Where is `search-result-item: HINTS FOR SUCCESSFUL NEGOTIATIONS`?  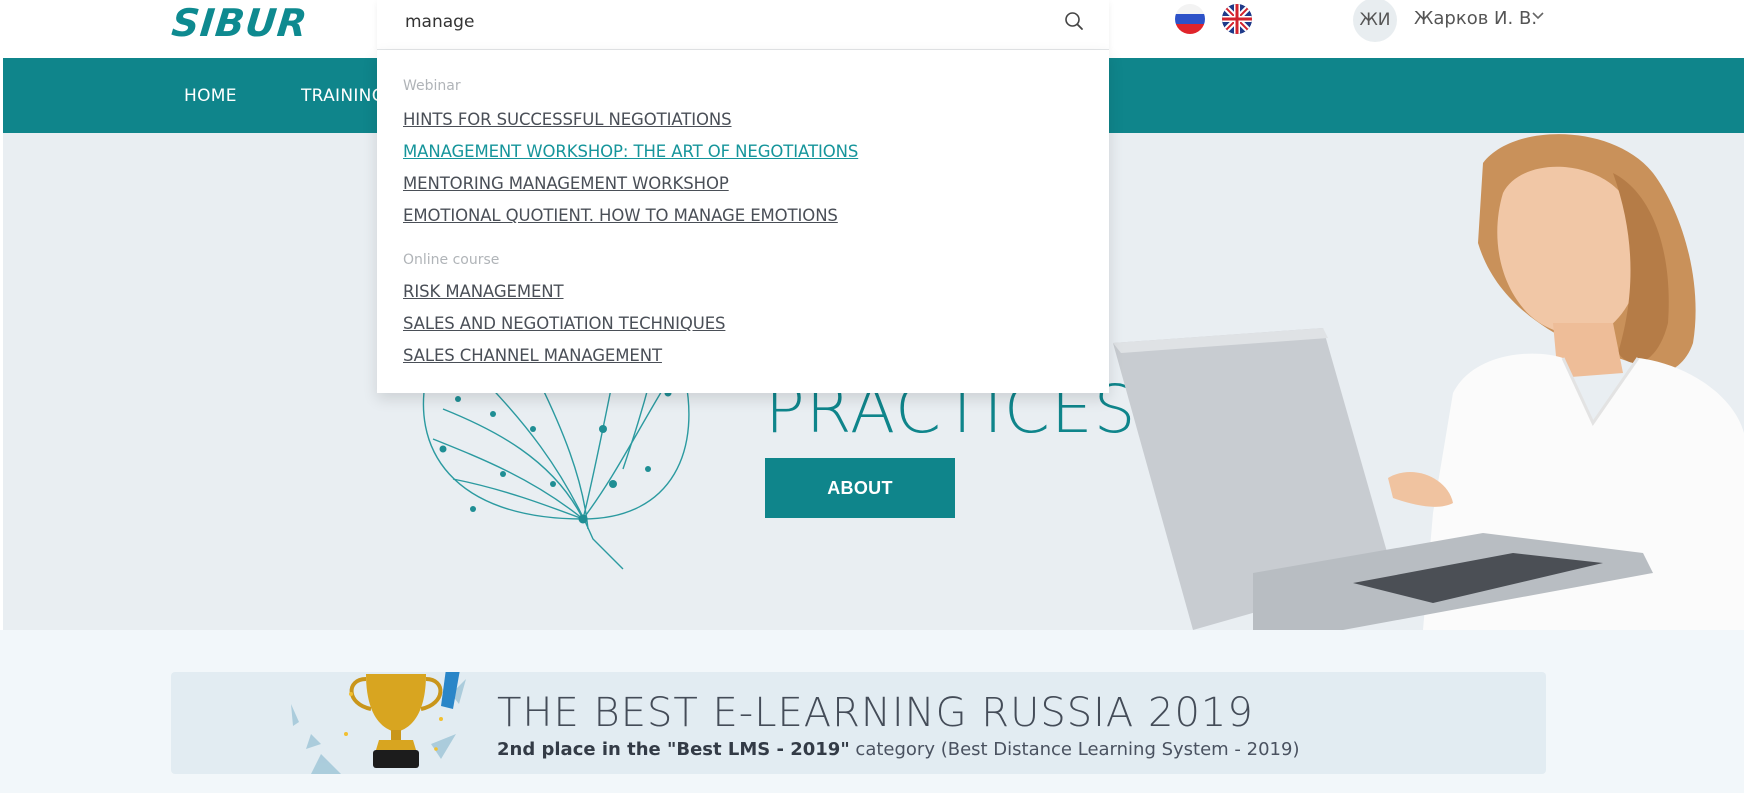
search-result-item: HINTS FOR SUCCESSFUL NEGOTIATIONS is located at coordinates (567, 119).